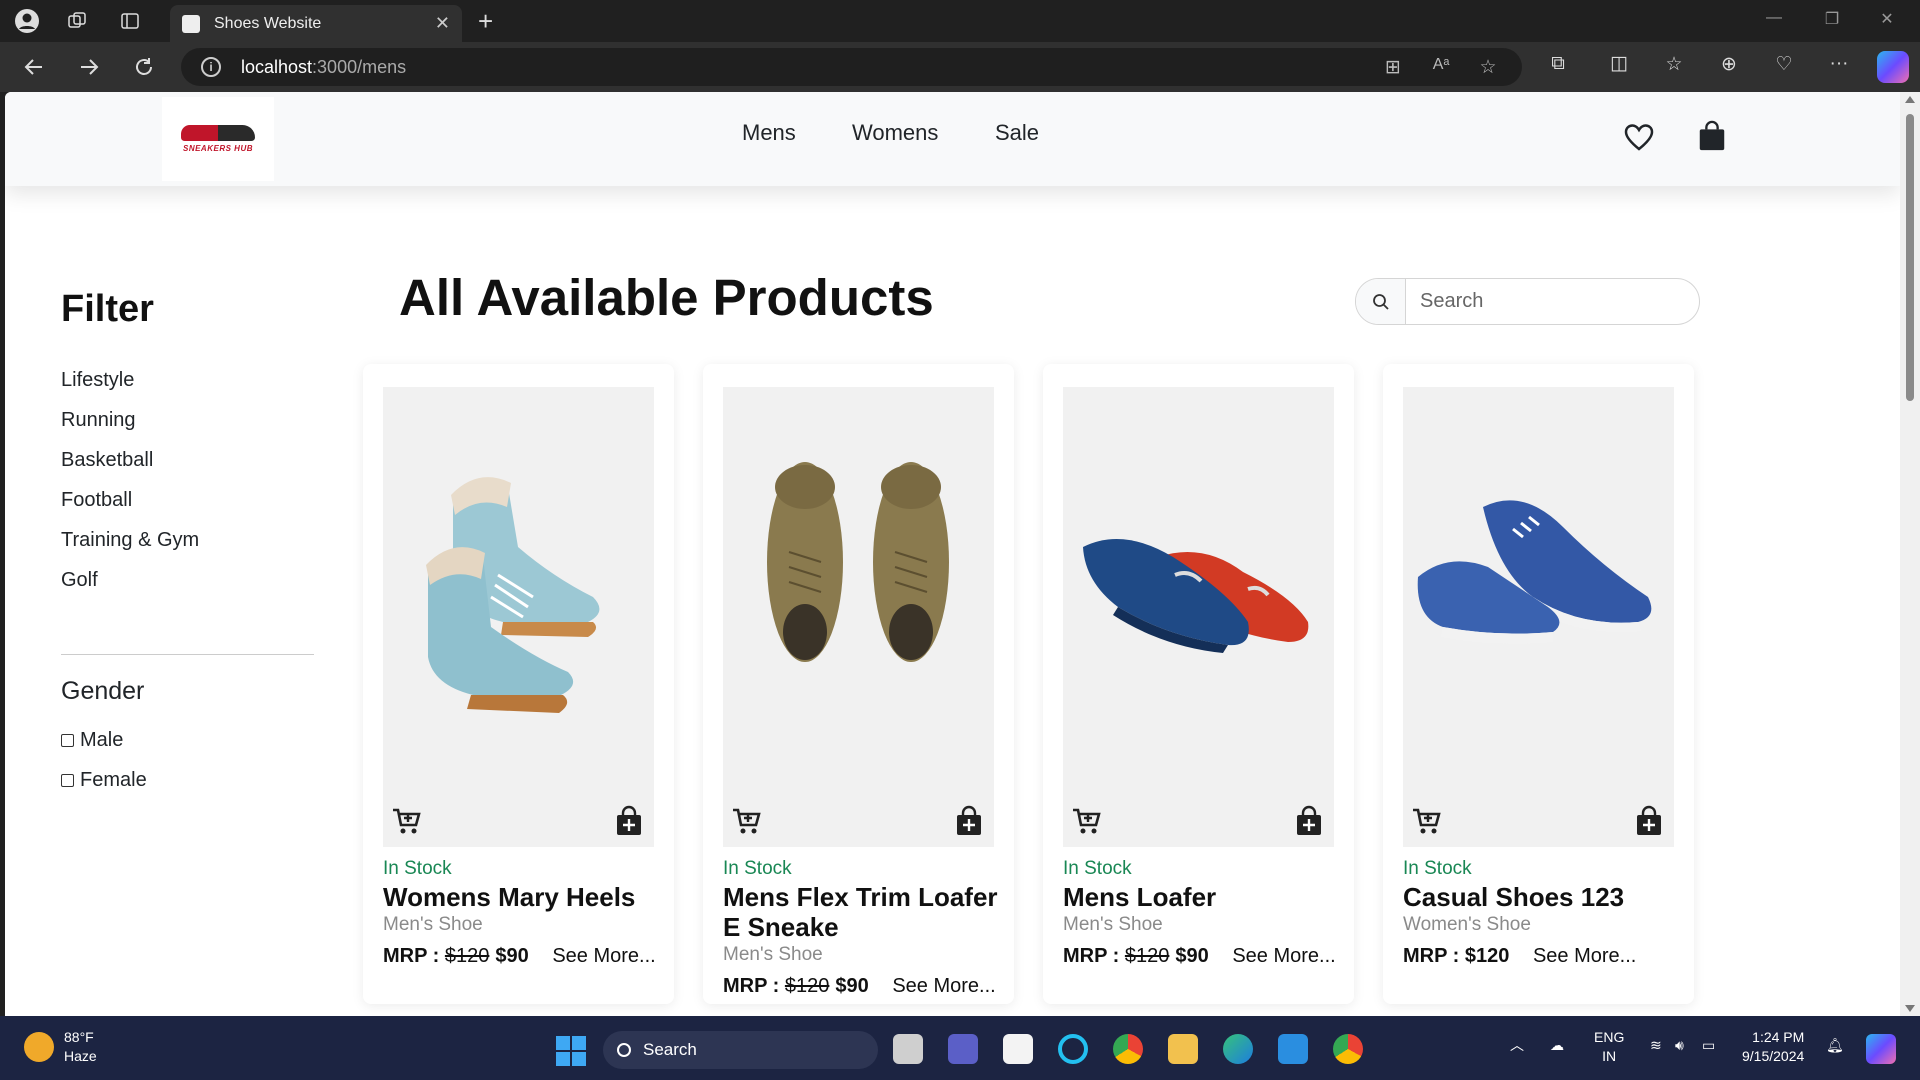  Describe the element at coordinates (130, 21) in the screenshot. I see `vertical-tabs-icon` at that location.